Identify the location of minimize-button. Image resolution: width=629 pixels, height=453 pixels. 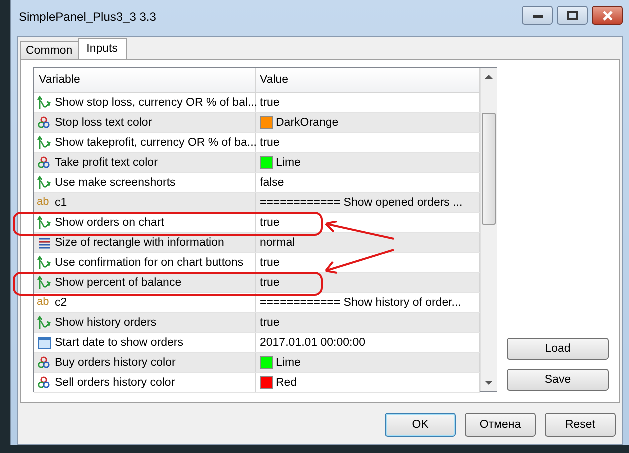
(537, 15).